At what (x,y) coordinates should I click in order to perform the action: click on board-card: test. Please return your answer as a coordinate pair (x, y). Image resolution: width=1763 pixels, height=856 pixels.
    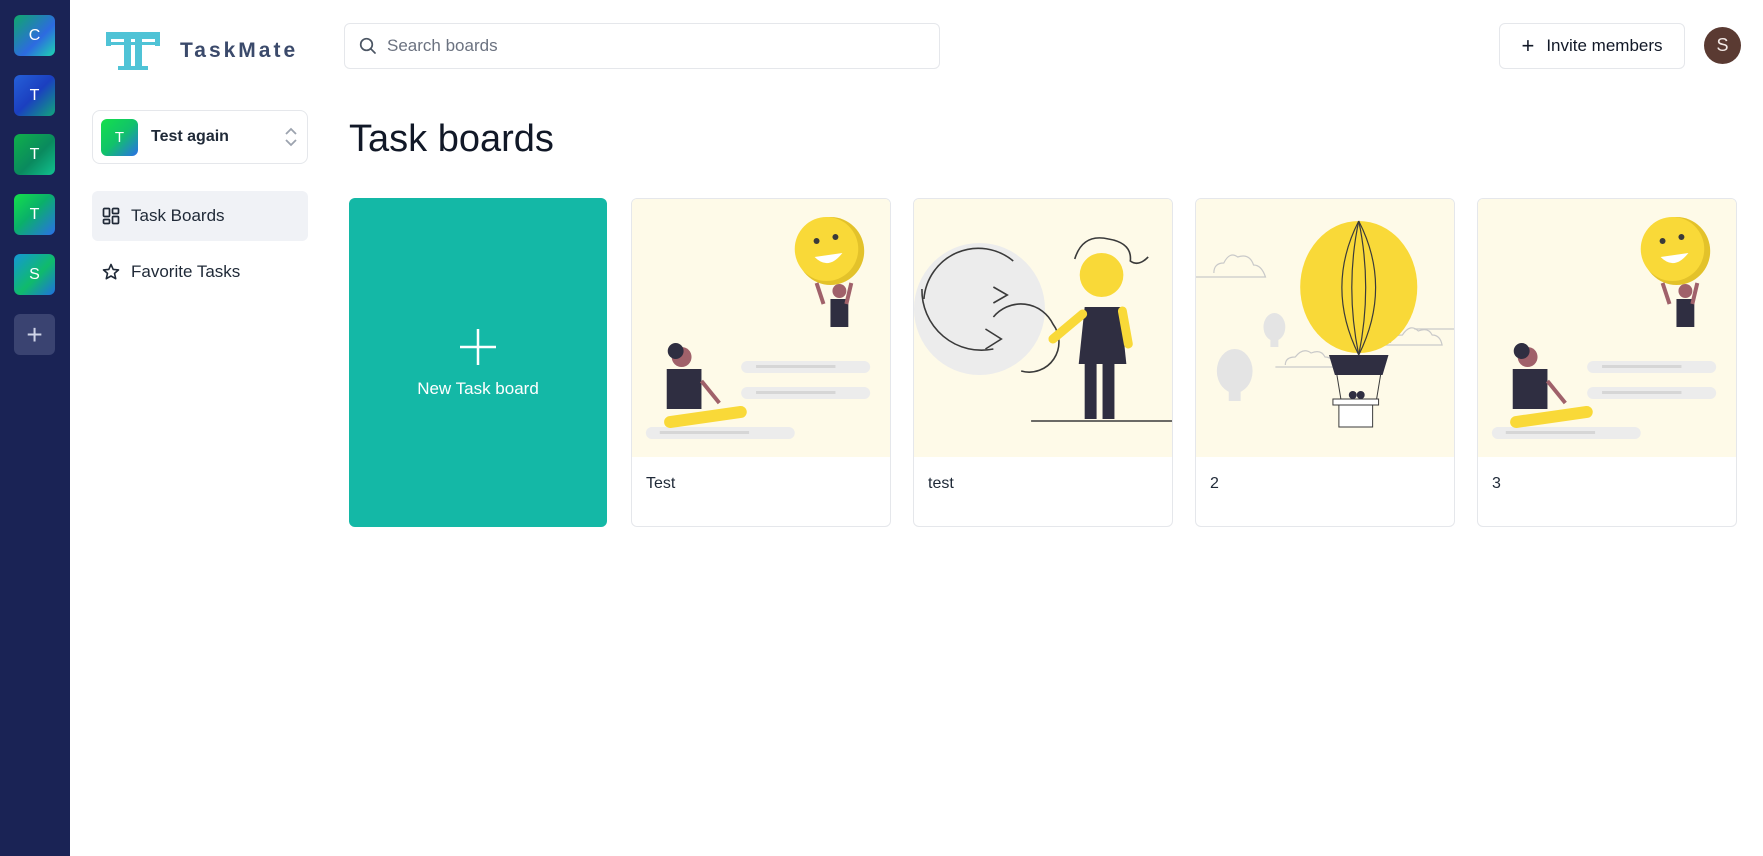
    Looking at the image, I should click on (1043, 362).